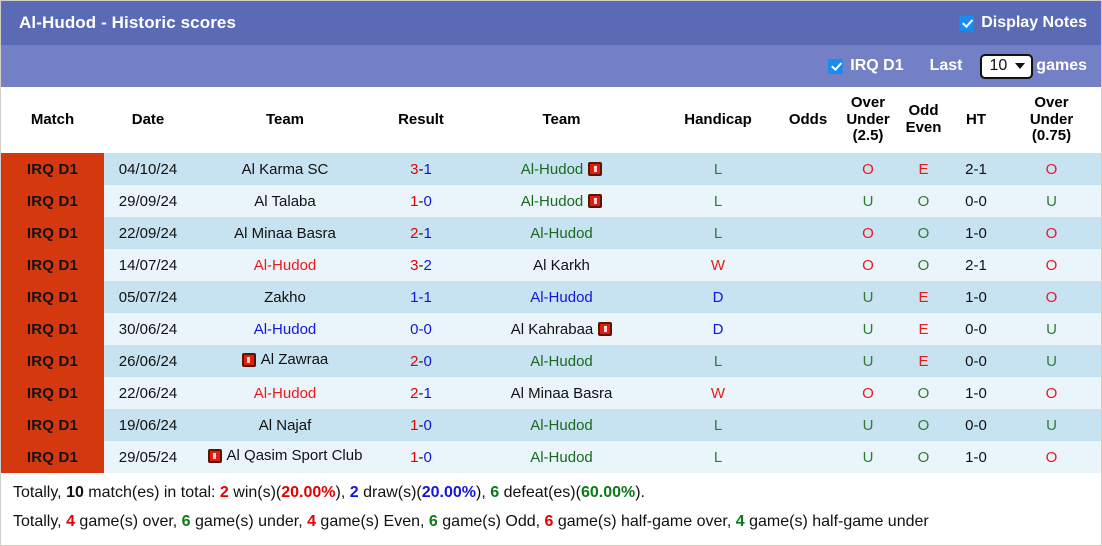 The height and width of the screenshot is (546, 1102). I want to click on cell-over-under-25: O, so click(868, 265).